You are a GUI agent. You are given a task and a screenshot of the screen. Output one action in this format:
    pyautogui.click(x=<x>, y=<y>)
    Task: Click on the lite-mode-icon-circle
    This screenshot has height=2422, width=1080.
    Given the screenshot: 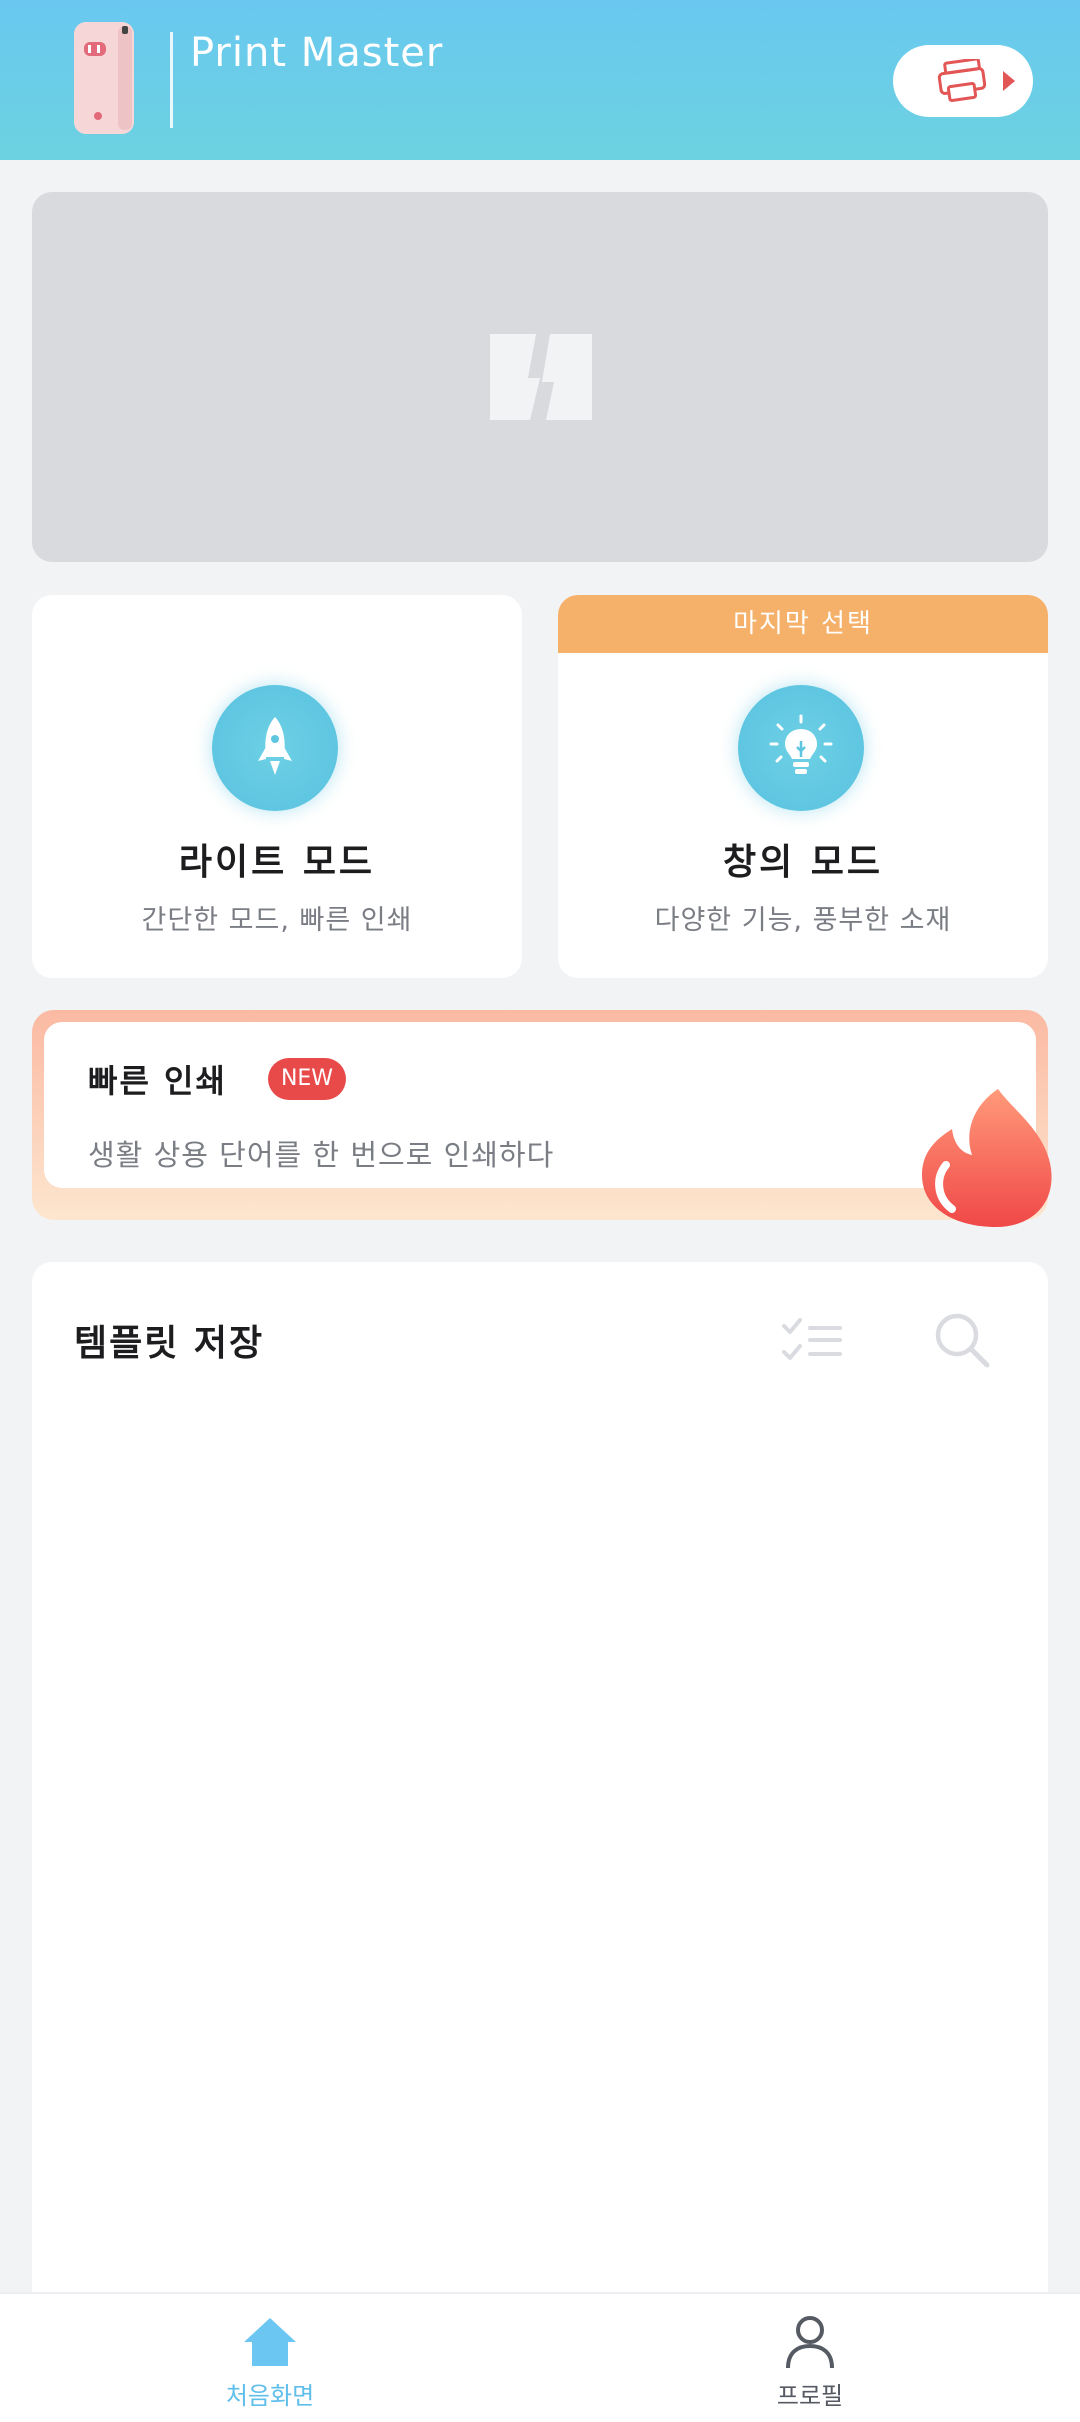 What is the action you would take?
    pyautogui.click(x=275, y=748)
    